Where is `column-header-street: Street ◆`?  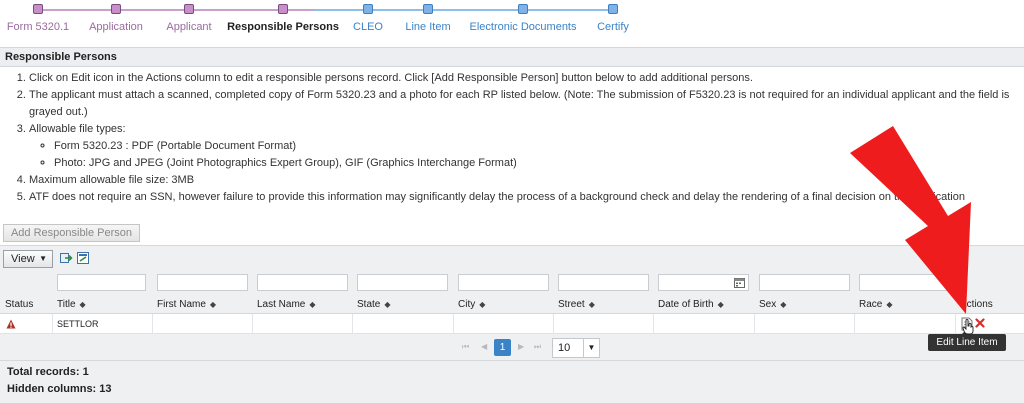
column-header-street: Street ◆ is located at coordinates (576, 304).